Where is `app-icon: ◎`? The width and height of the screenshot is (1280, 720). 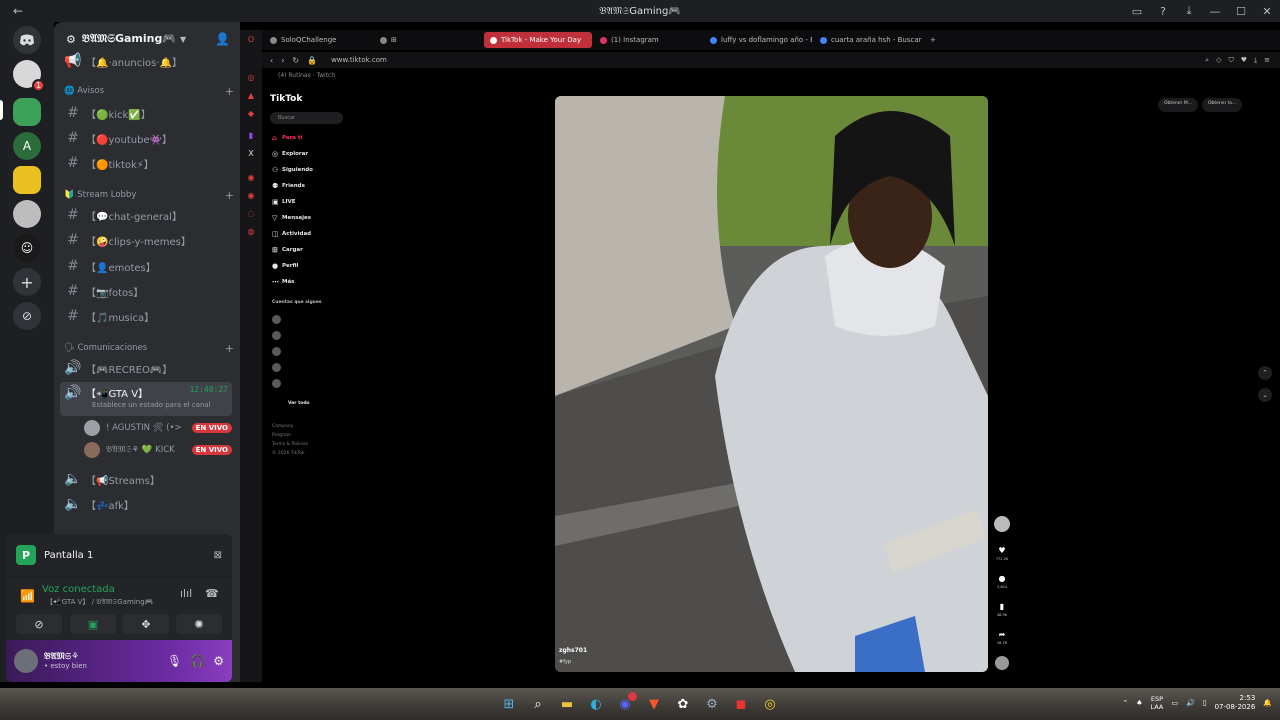 app-icon: ◎ is located at coordinates (770, 704).